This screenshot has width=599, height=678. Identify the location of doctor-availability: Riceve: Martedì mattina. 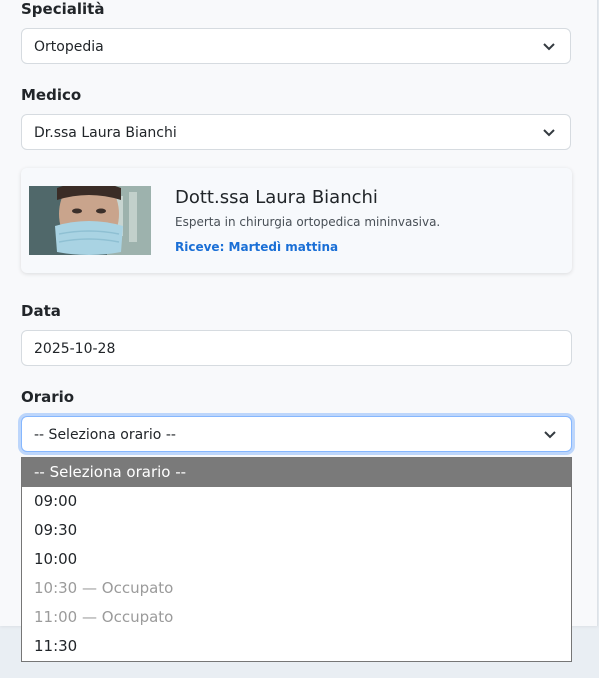
(257, 247).